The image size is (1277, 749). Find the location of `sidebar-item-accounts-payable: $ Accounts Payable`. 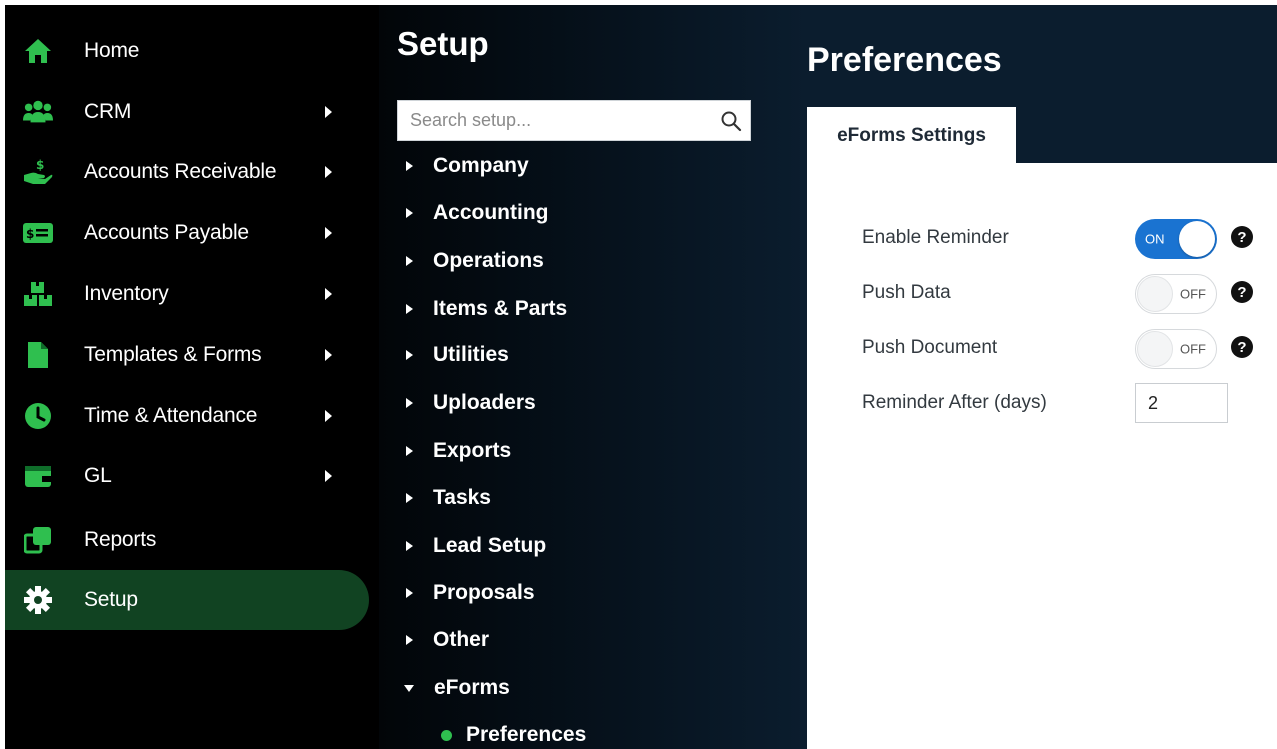

sidebar-item-accounts-payable: $ Accounts Payable is located at coordinates (187, 233).